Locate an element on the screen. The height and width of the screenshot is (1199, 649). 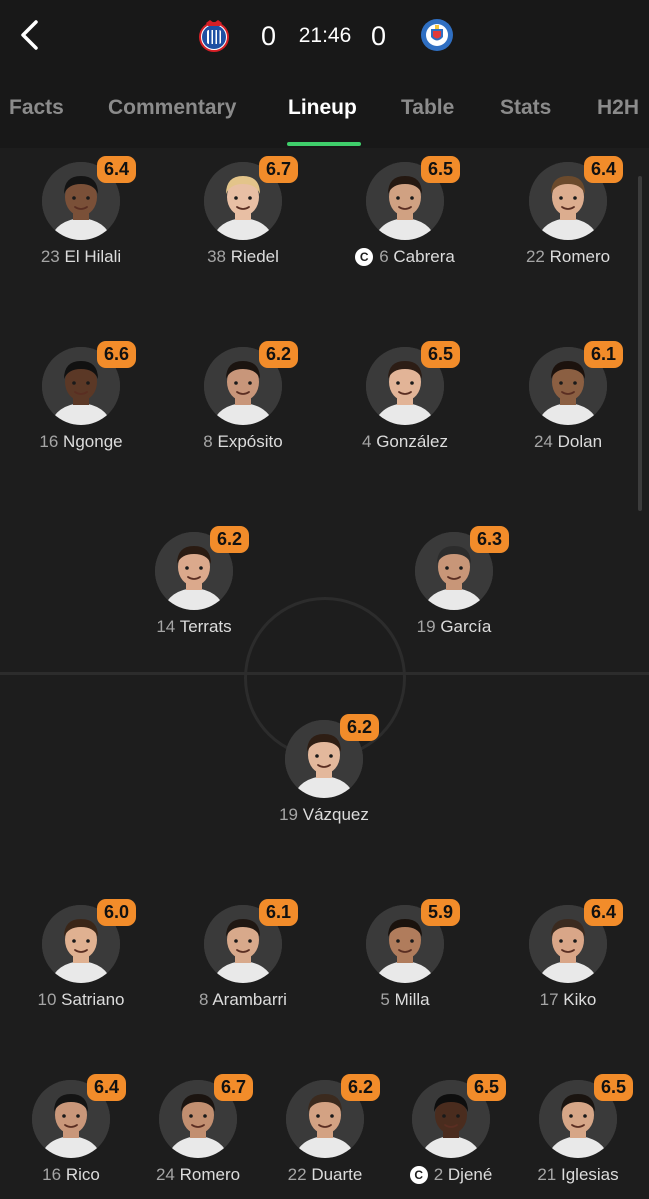
player-label: 17 Kiko is located at coordinates (568, 1000).